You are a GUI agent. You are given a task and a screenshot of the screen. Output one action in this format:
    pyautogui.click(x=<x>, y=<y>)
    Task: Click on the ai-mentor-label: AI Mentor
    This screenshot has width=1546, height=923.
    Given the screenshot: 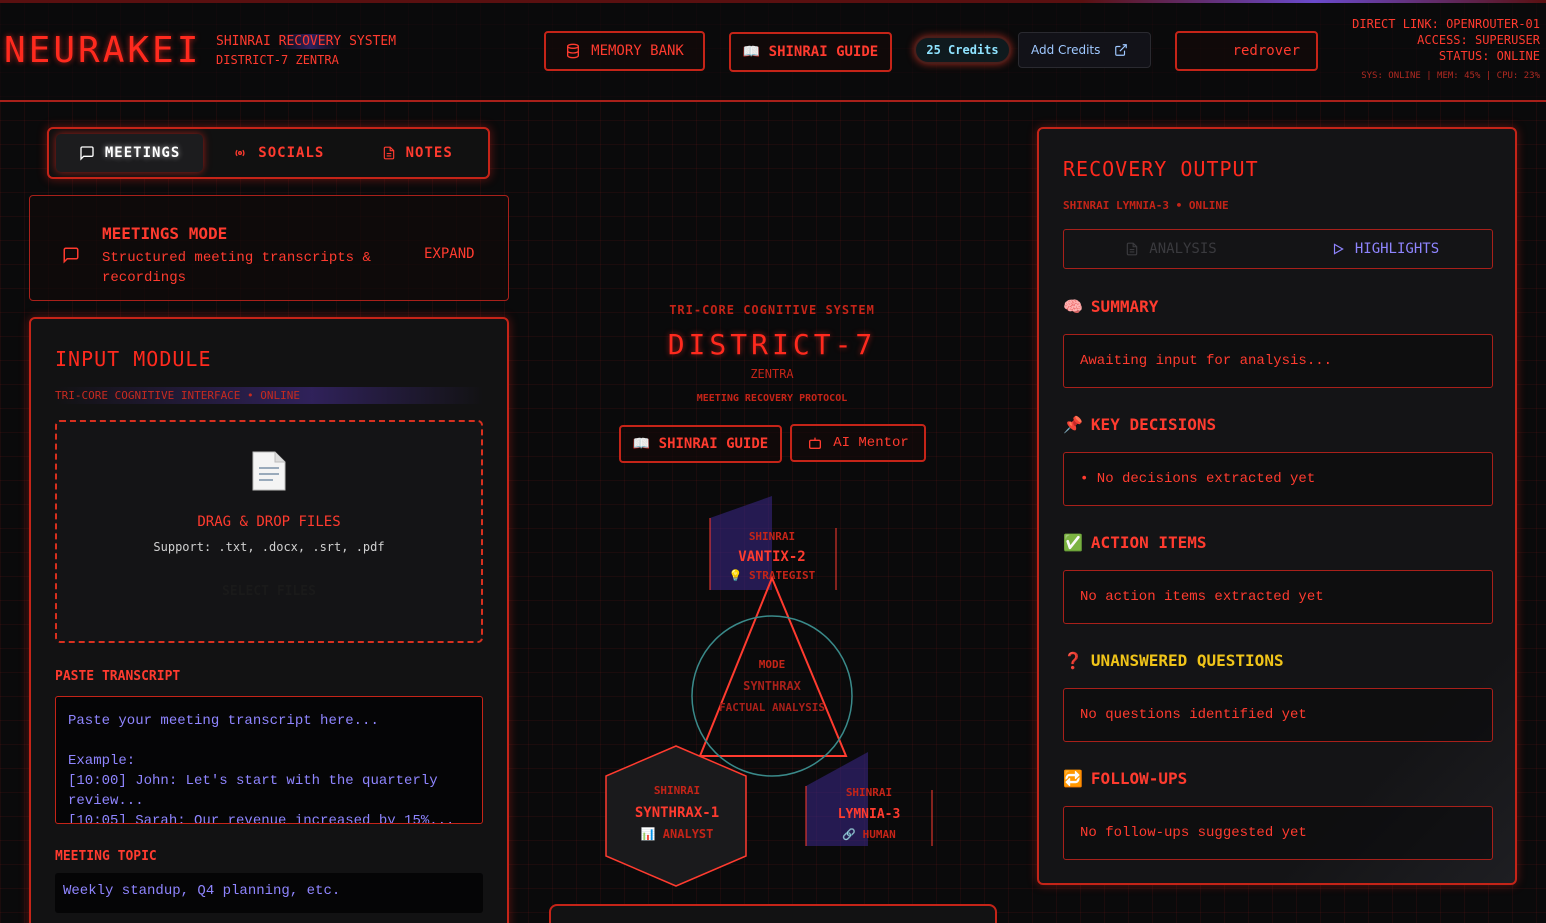 What is the action you would take?
    pyautogui.click(x=871, y=443)
    